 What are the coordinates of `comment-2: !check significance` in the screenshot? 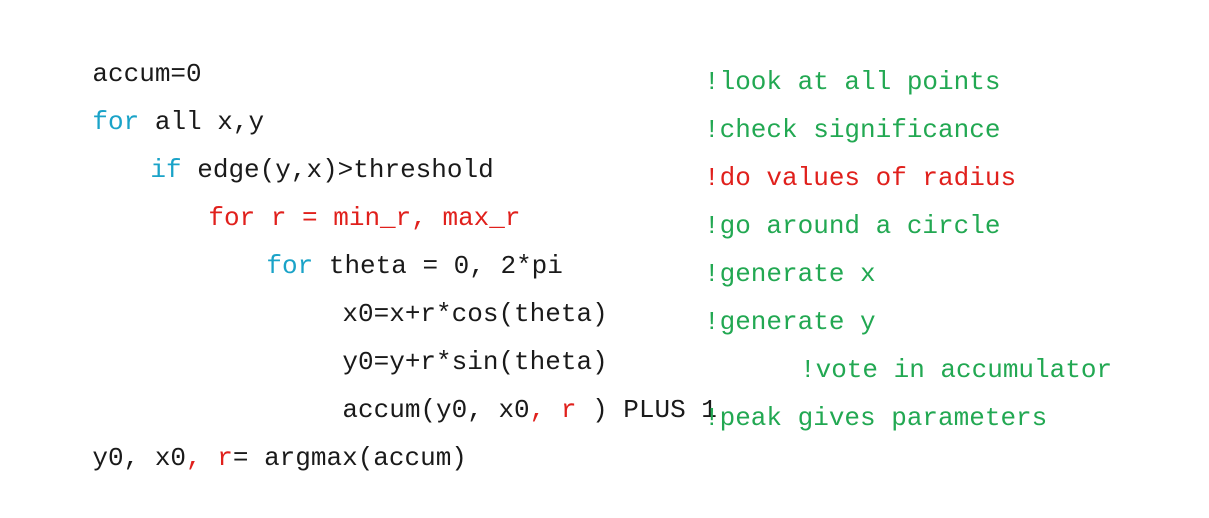 It's located at (852, 130).